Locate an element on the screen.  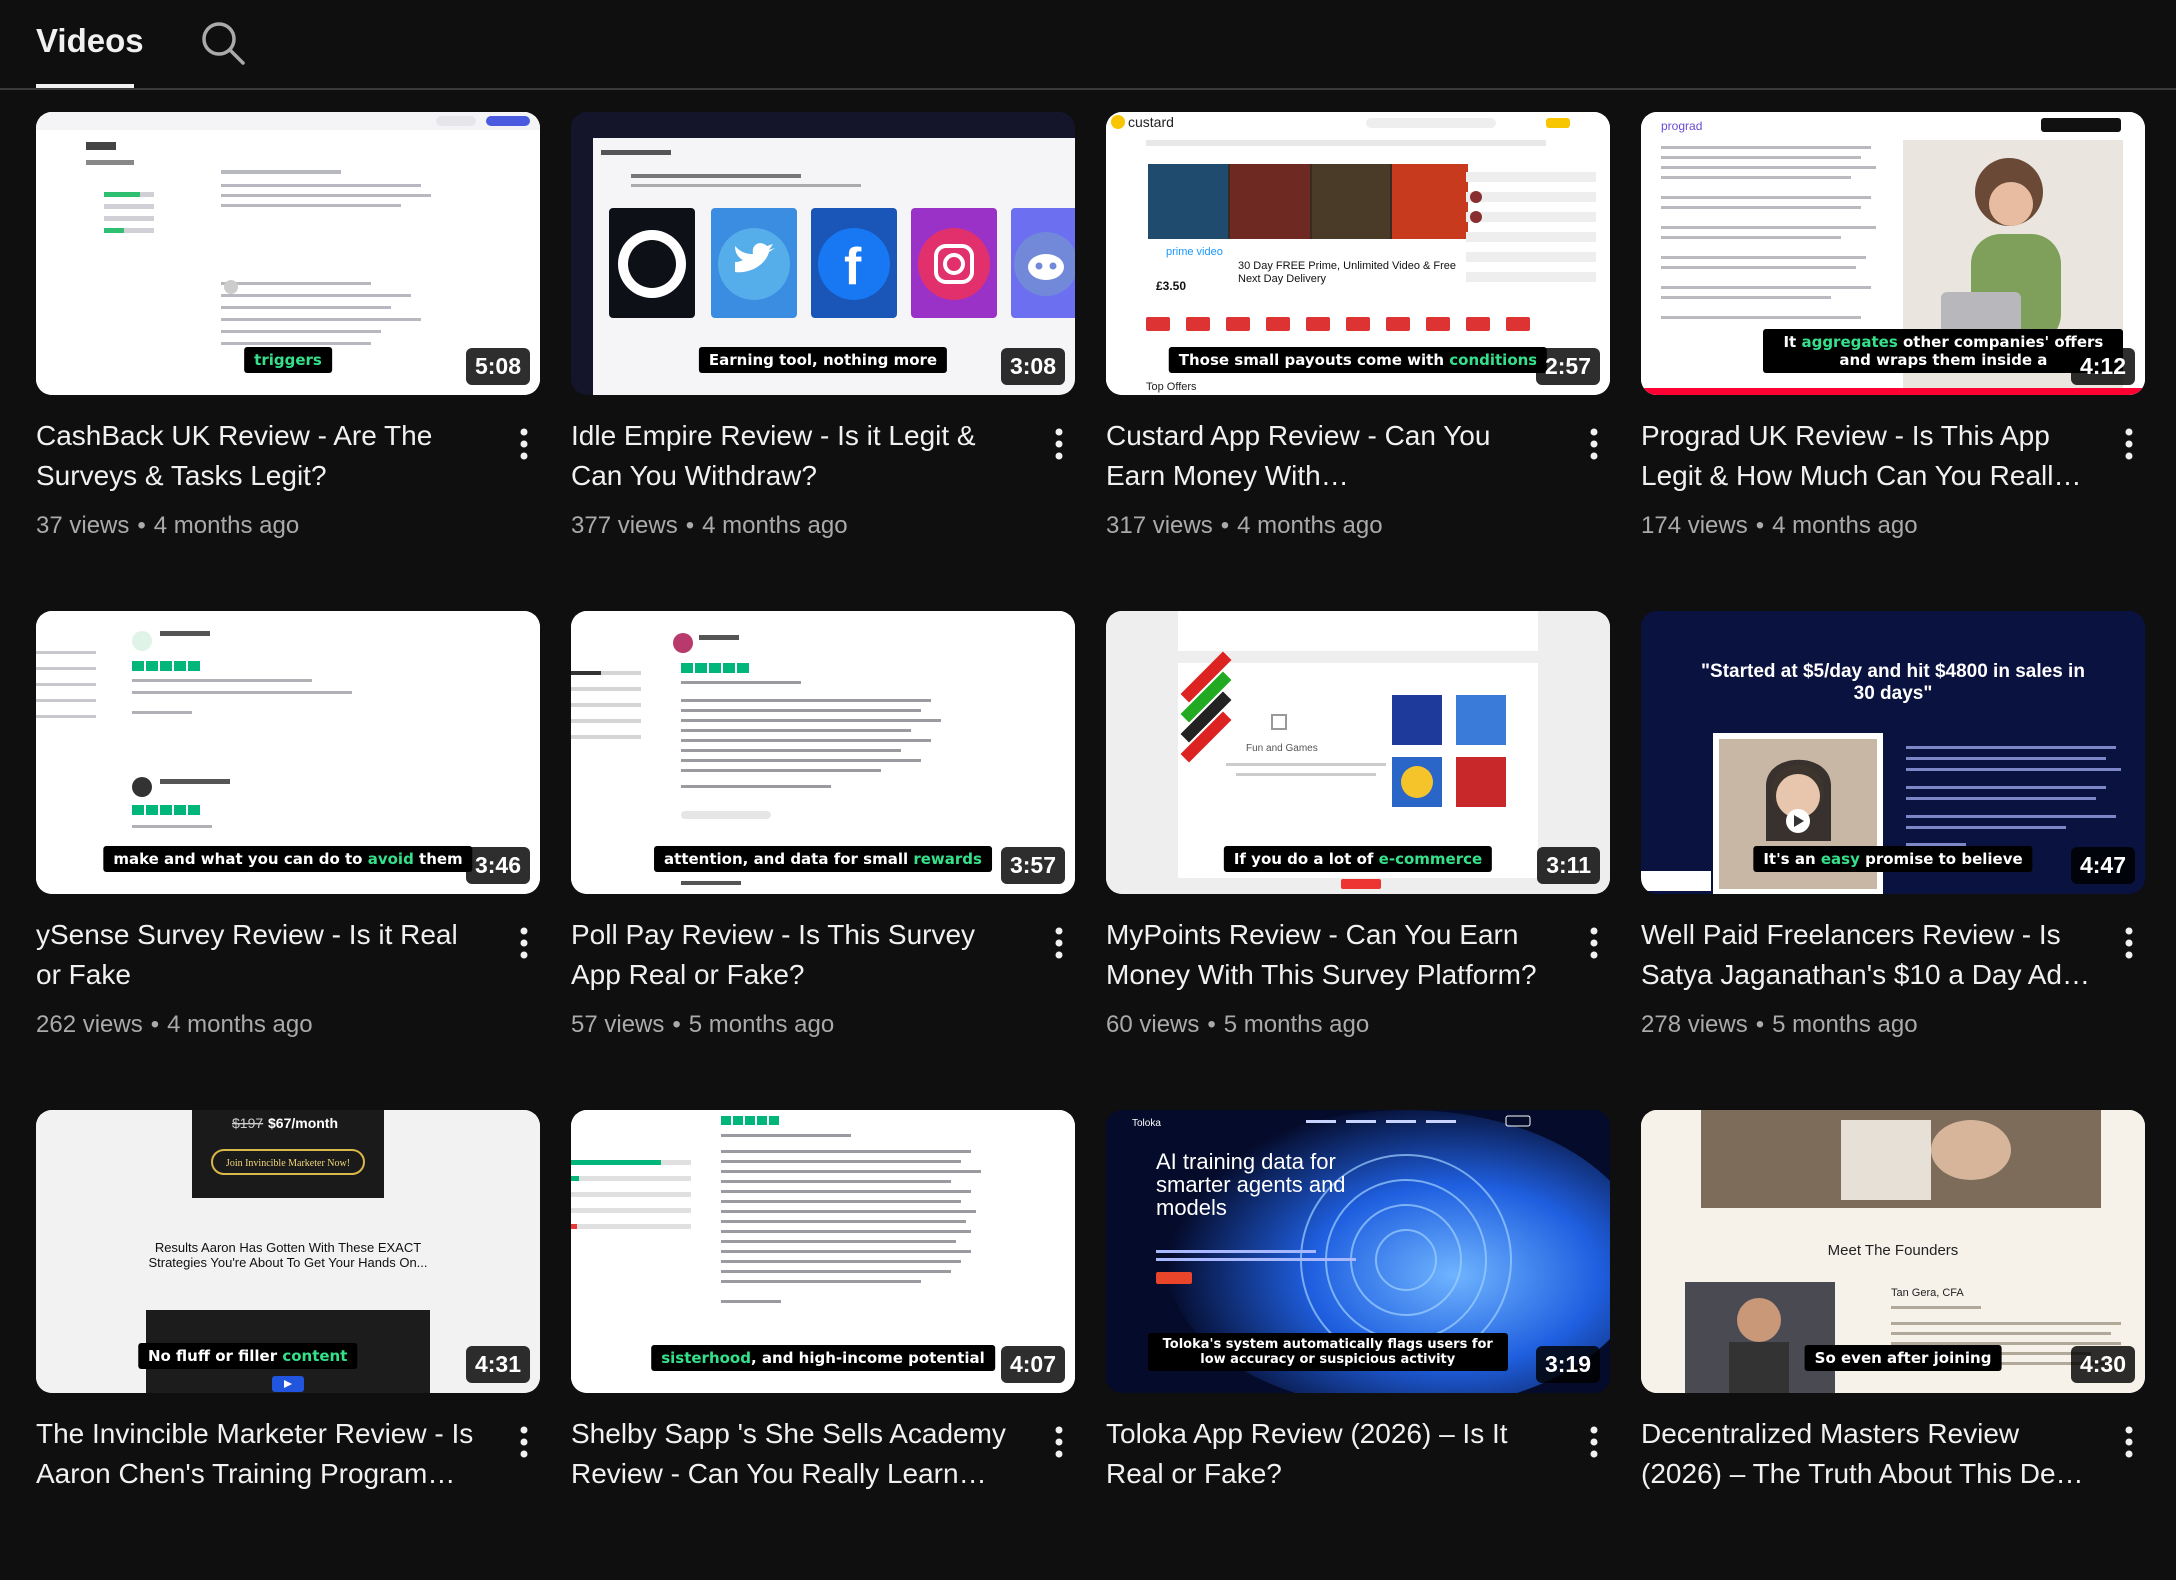
video-meta: 174 views • 4 months ago is located at coordinates (1779, 525).